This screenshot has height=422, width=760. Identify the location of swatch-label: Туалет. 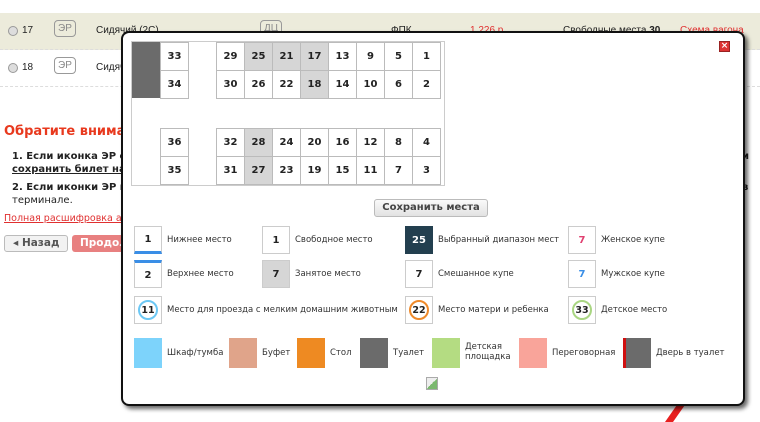
(409, 353).